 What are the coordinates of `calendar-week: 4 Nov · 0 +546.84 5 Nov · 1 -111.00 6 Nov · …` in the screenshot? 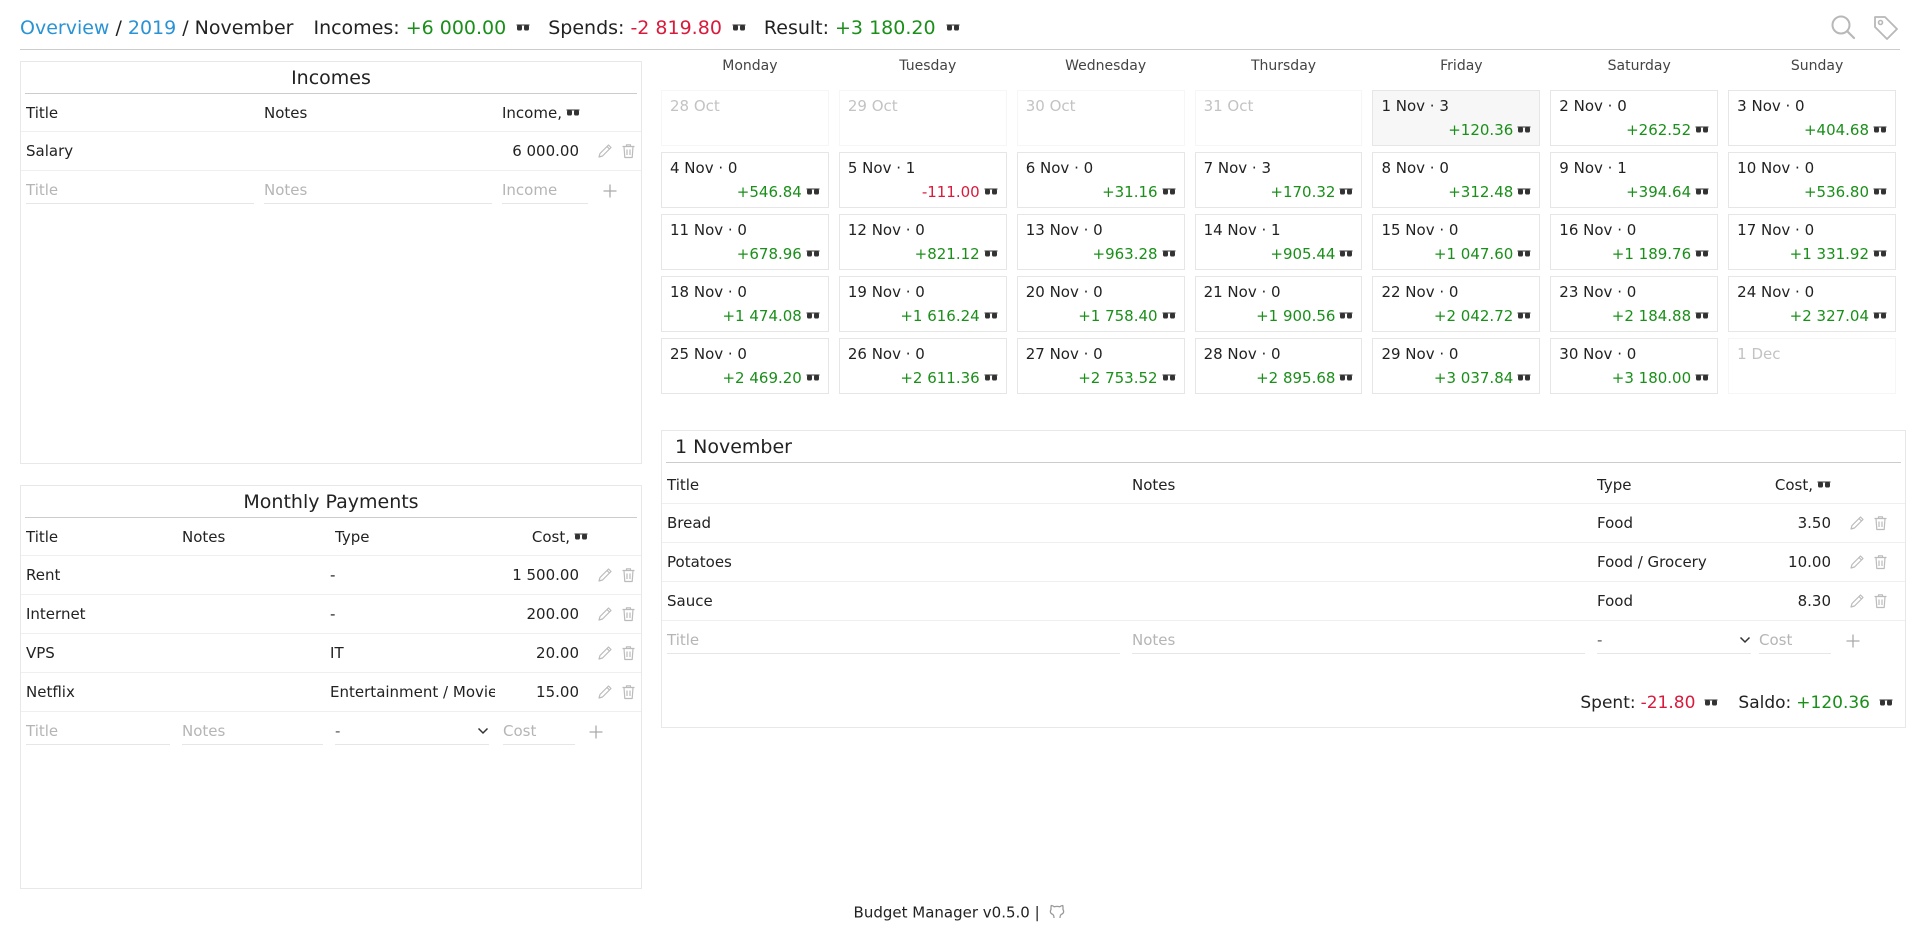 It's located at (1283, 180).